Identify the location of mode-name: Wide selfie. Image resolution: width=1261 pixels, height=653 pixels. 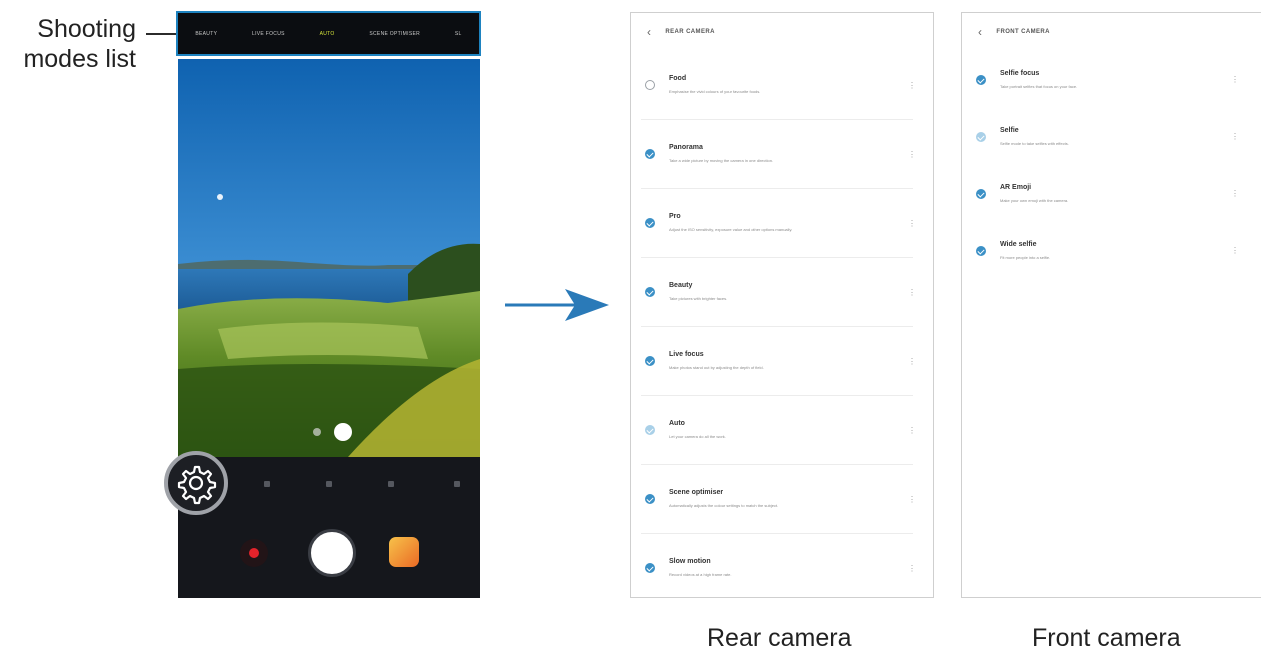
(1018, 244).